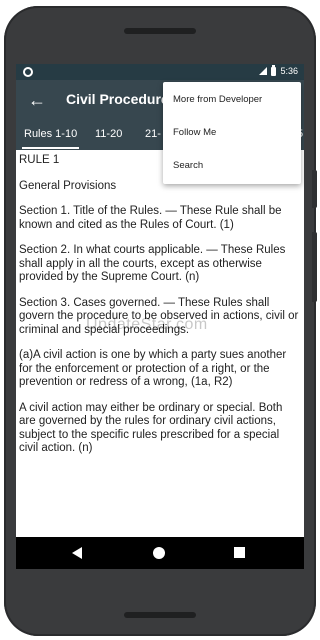 The image size is (320, 640). What do you see at coordinates (274, 70) in the screenshot?
I see `battery-icon` at bounding box center [274, 70].